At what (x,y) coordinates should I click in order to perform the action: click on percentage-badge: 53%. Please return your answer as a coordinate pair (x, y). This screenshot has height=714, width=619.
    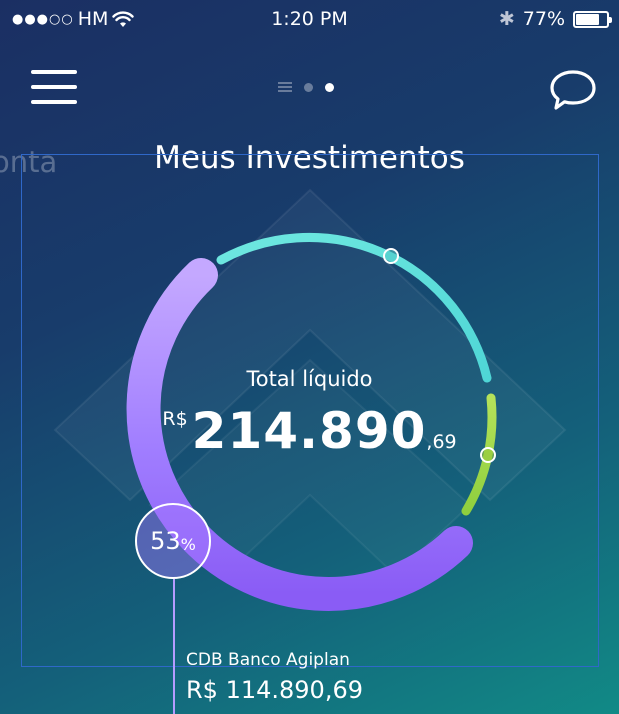
    Looking at the image, I should click on (173, 541).